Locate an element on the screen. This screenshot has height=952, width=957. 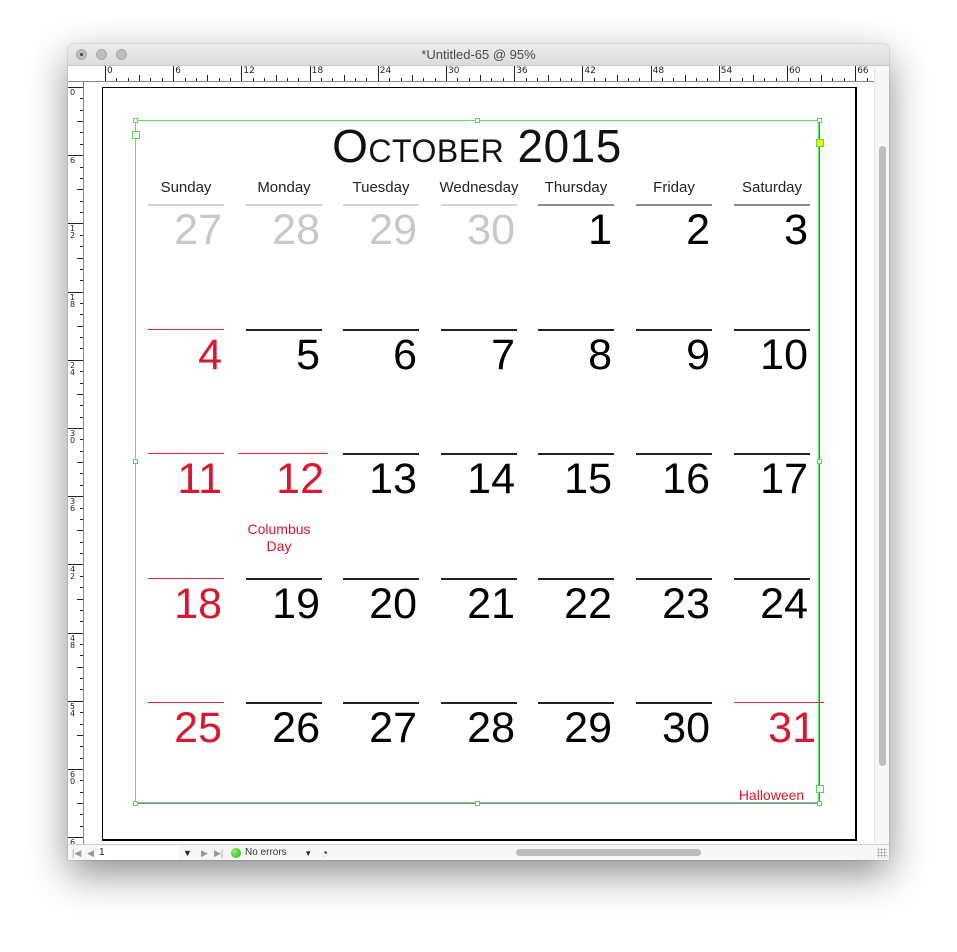
document-open-icon: ◔ is located at coordinates (324, 852).